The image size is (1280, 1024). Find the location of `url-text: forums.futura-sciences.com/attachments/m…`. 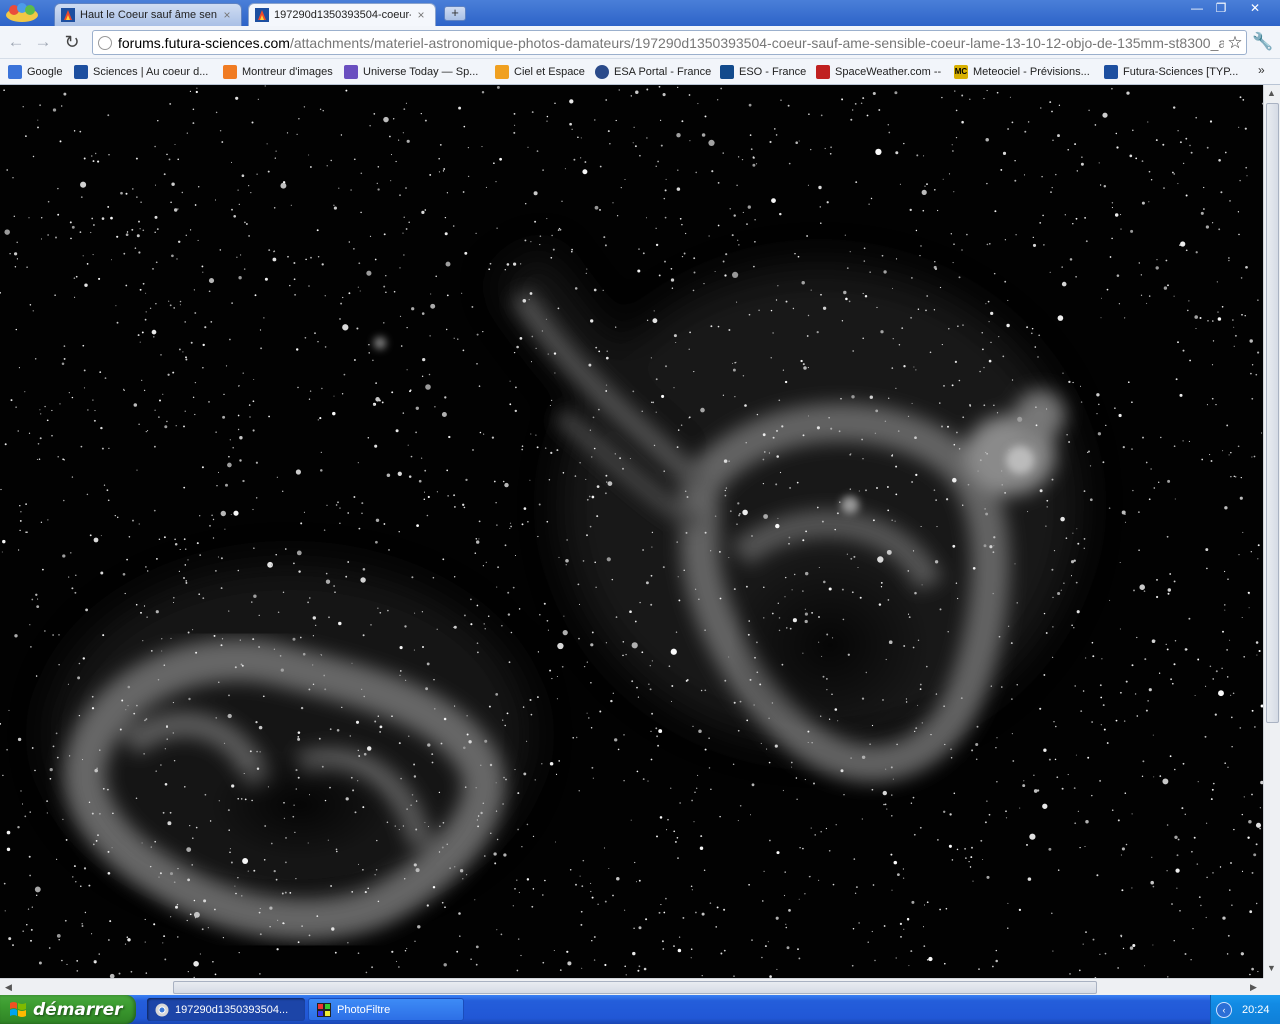

url-text: forums.futura-sciences.com/attachments/m… is located at coordinates (671, 43).